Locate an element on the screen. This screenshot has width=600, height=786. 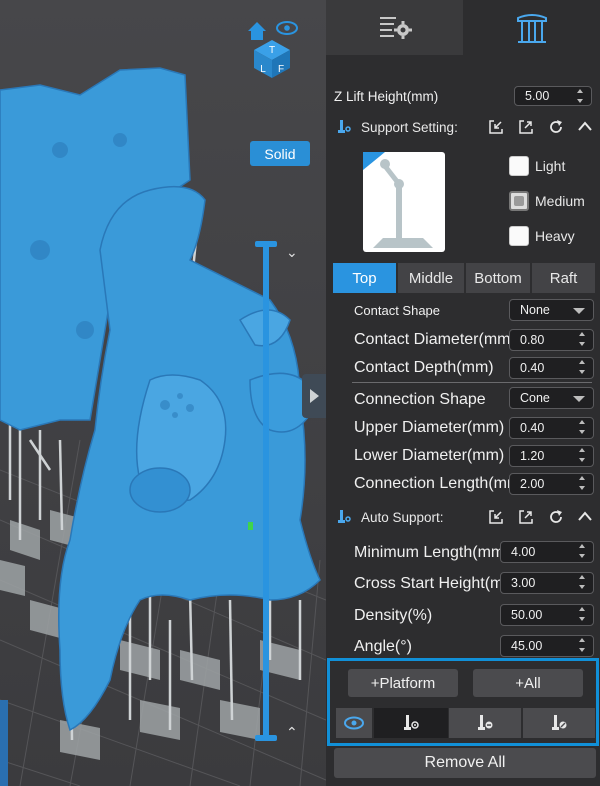
support-remove-icon is located at coordinates (485, 722).